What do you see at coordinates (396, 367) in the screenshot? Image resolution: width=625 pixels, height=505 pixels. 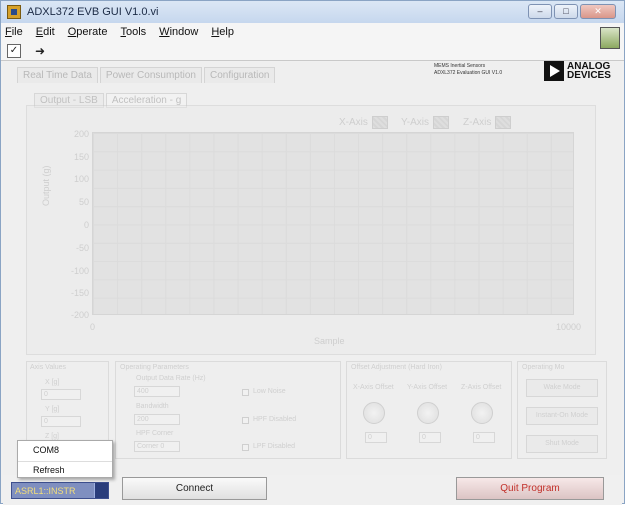 I see `offset-adjustment-title: Offset Adjustment (Hard Iron)` at bounding box center [396, 367].